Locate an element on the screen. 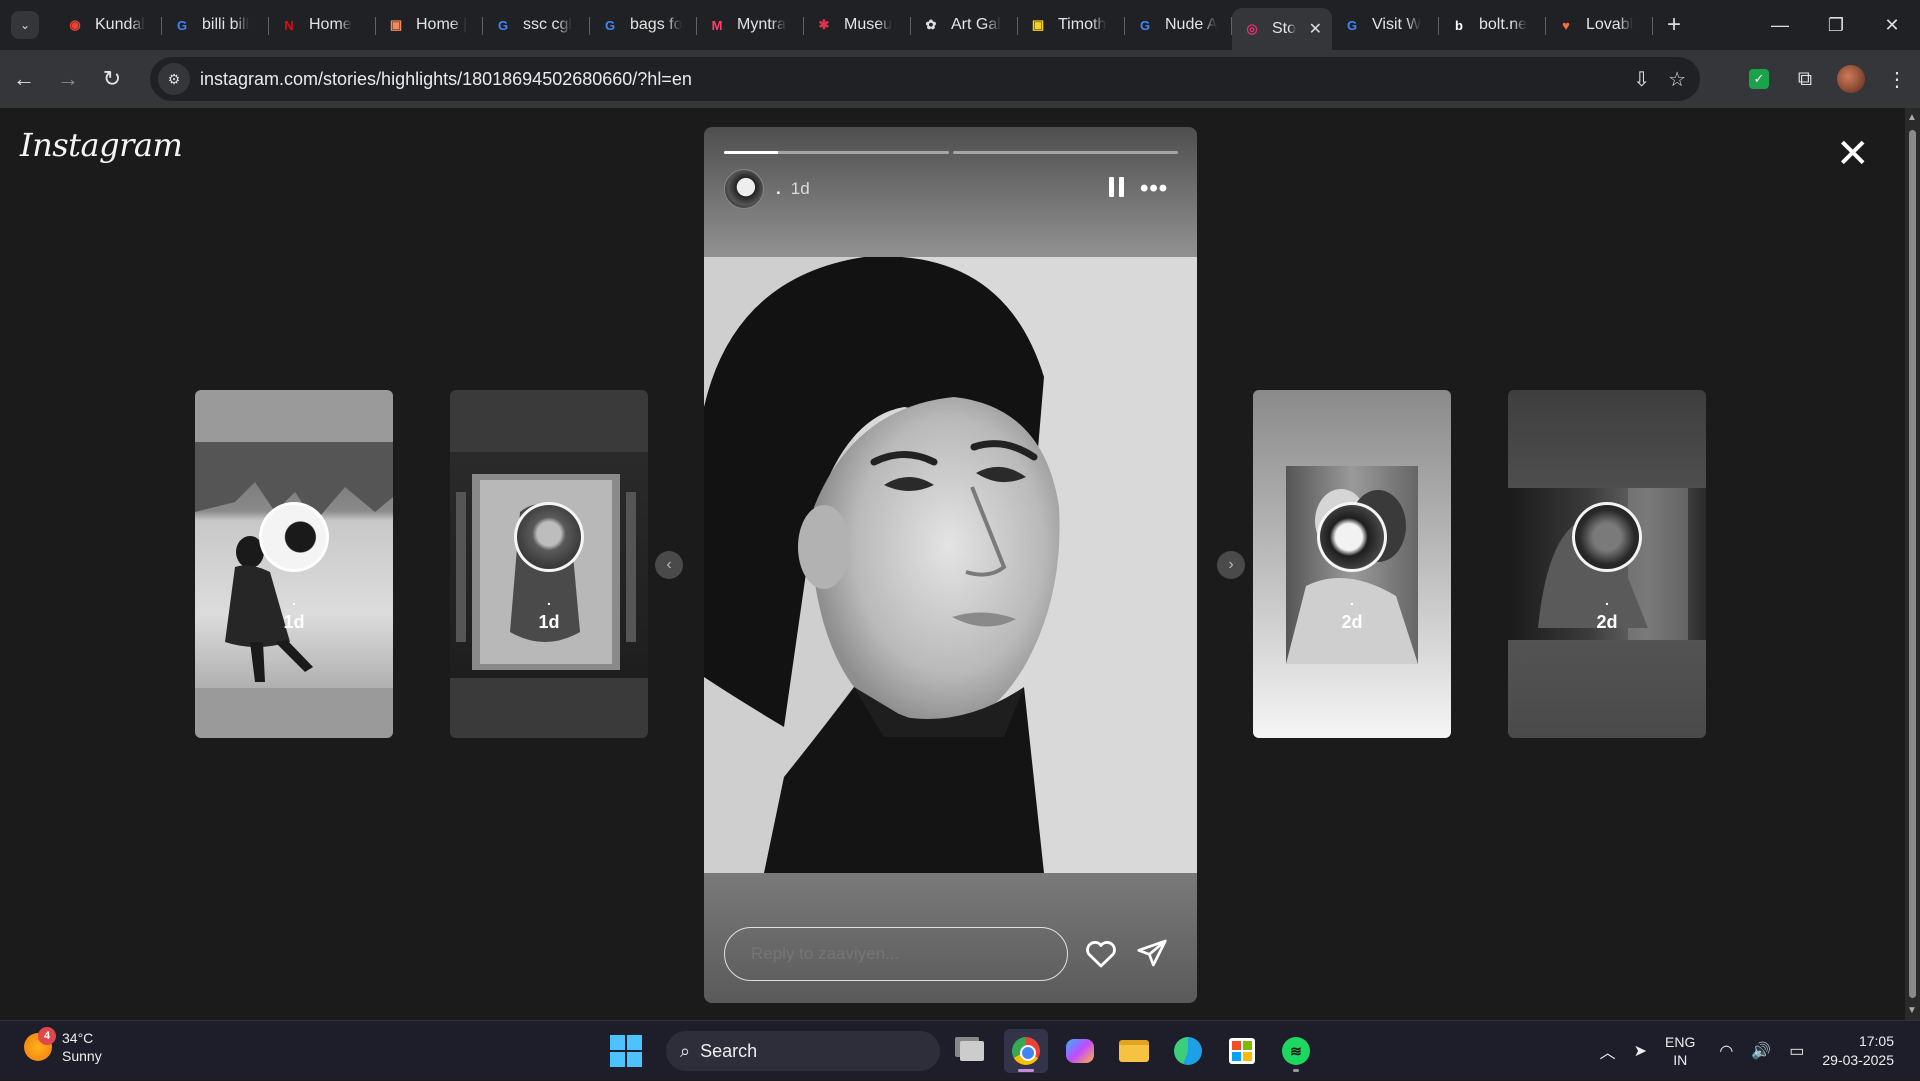  clock-date: 29-03-2025 is located at coordinates (1858, 1060).